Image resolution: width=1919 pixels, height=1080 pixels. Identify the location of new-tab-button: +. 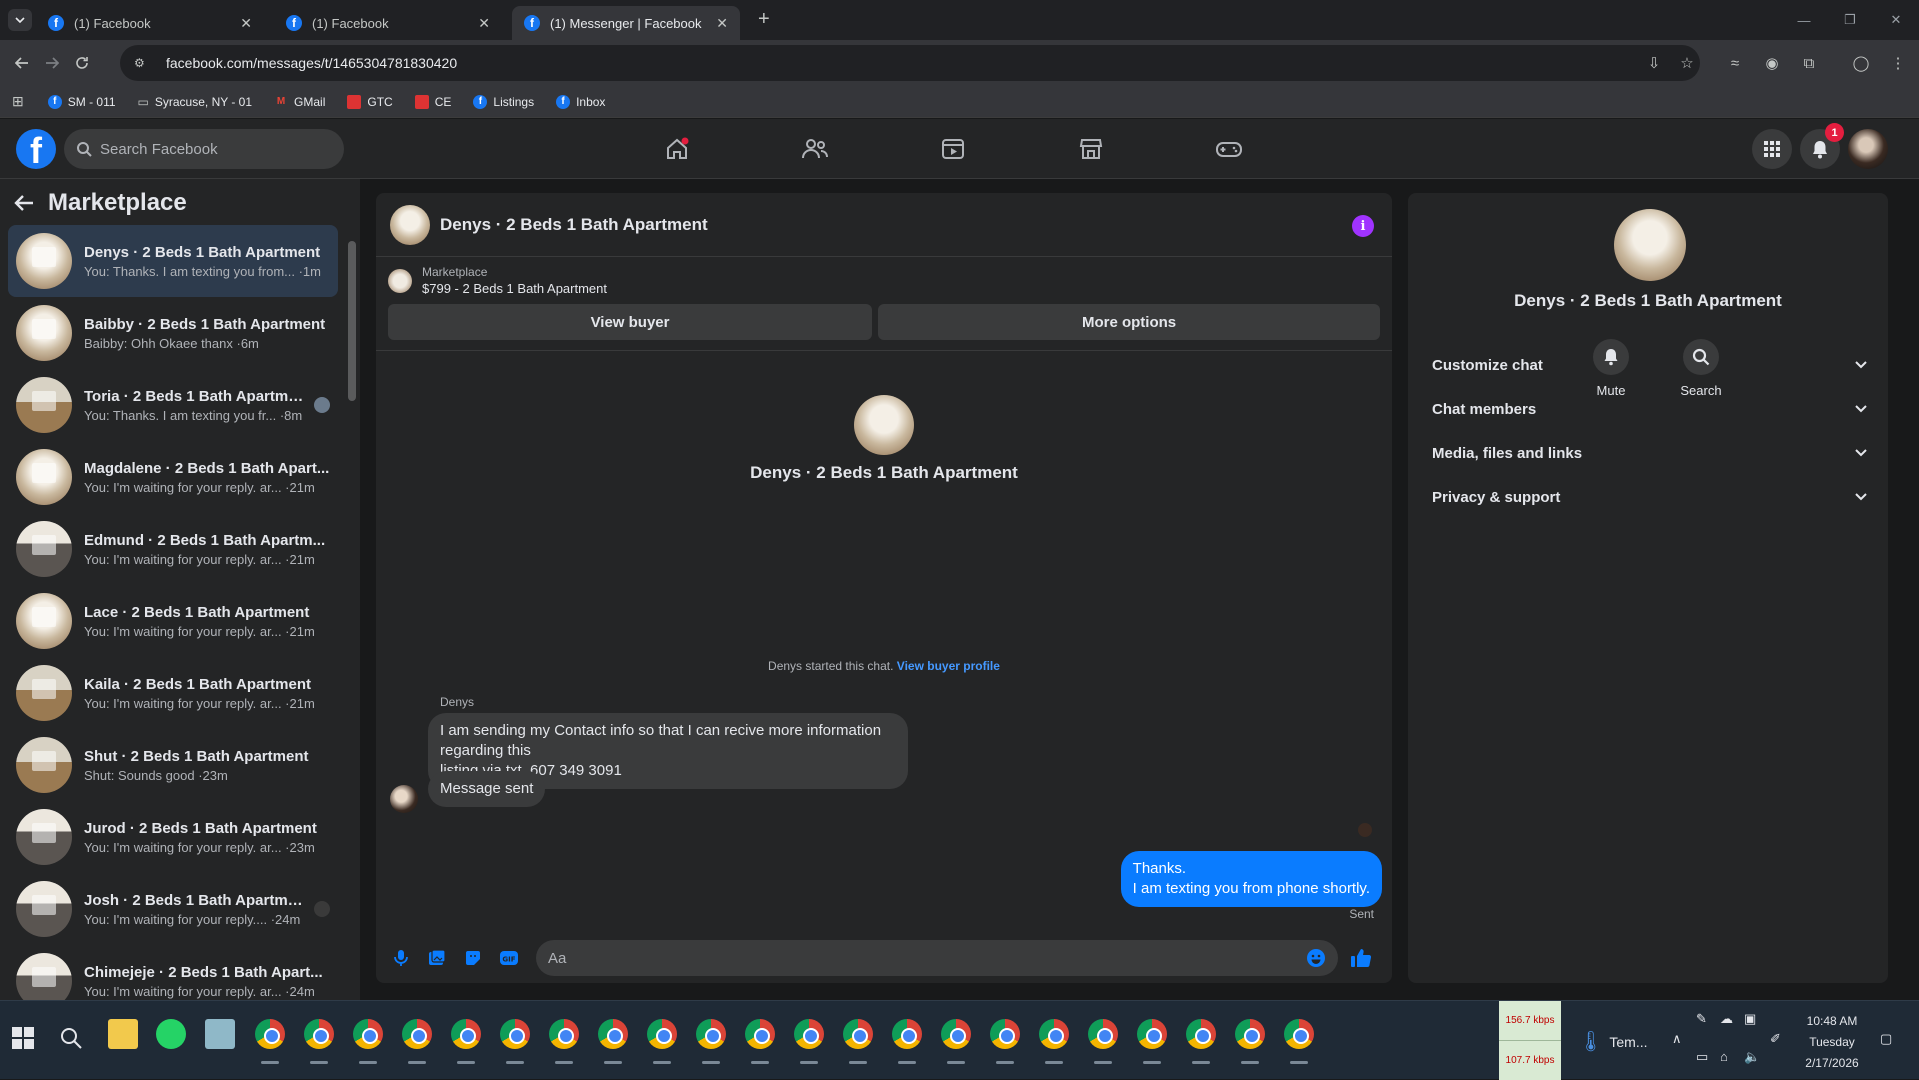
(764, 19).